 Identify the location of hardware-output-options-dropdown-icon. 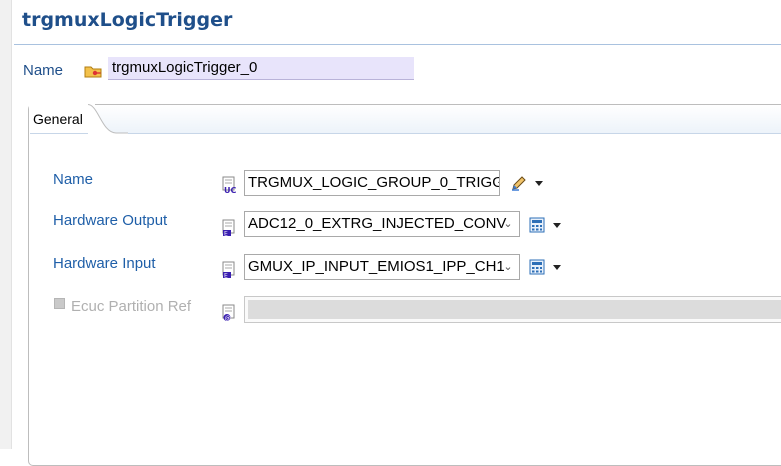
(557, 225).